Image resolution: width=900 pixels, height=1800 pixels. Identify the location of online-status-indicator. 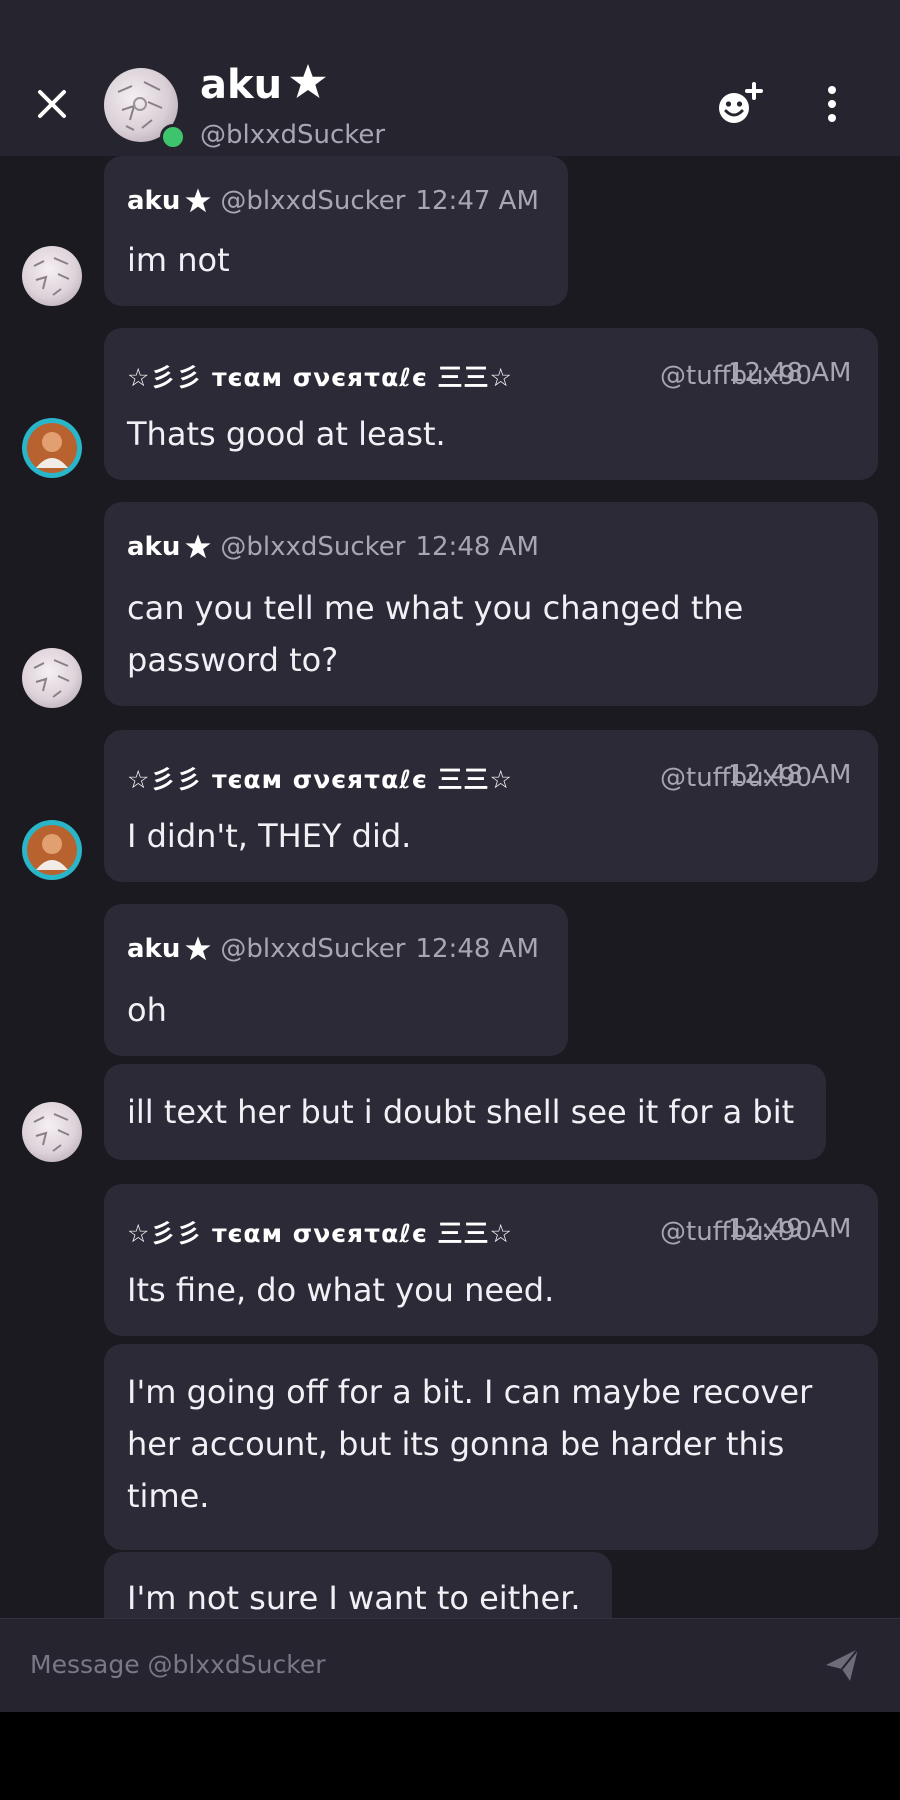
(173, 137).